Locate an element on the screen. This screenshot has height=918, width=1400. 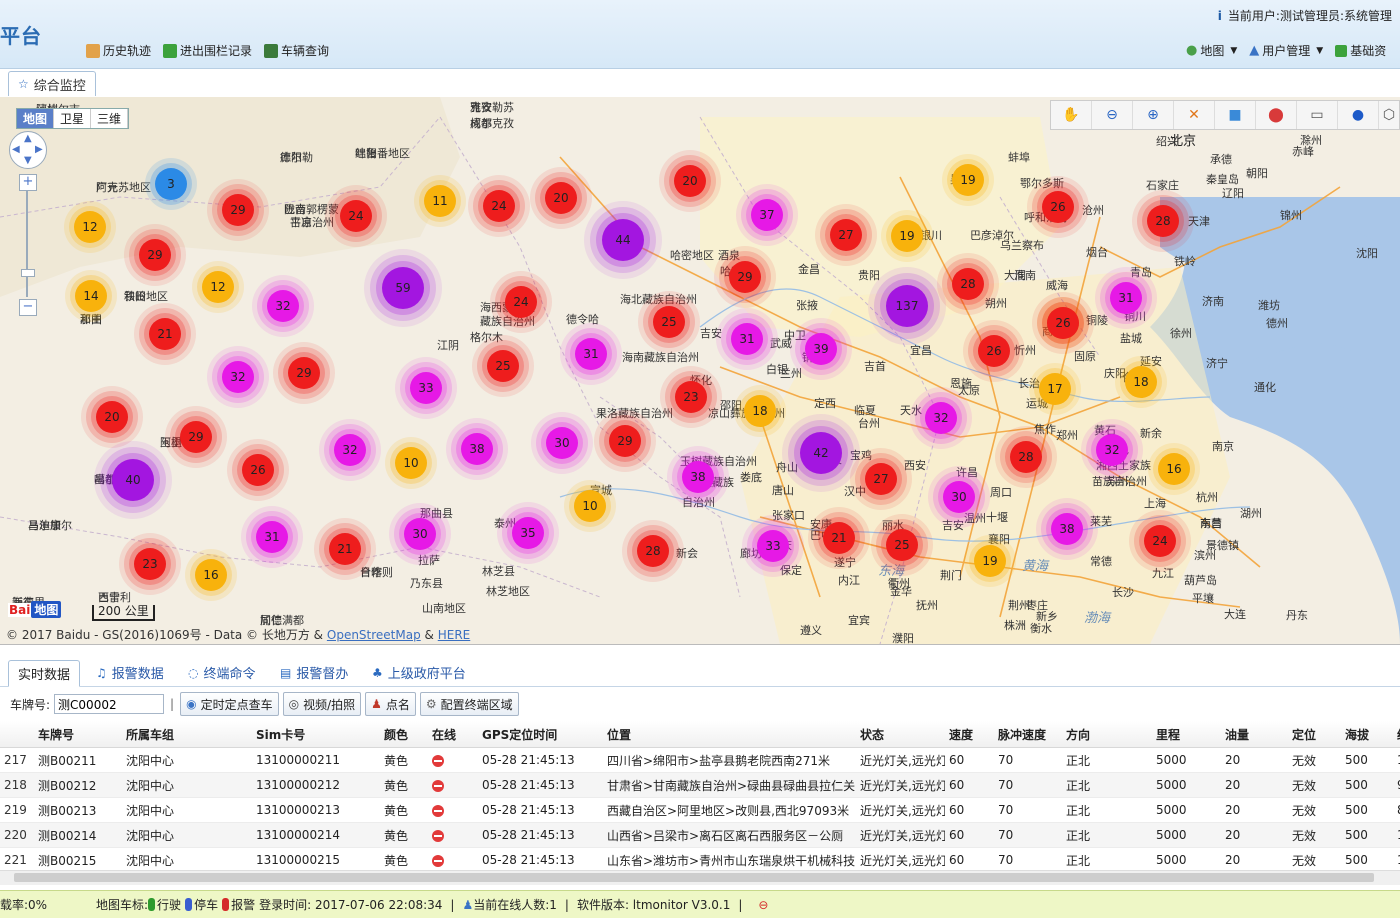
zoom-slider-track is located at coordinates (27, 244).